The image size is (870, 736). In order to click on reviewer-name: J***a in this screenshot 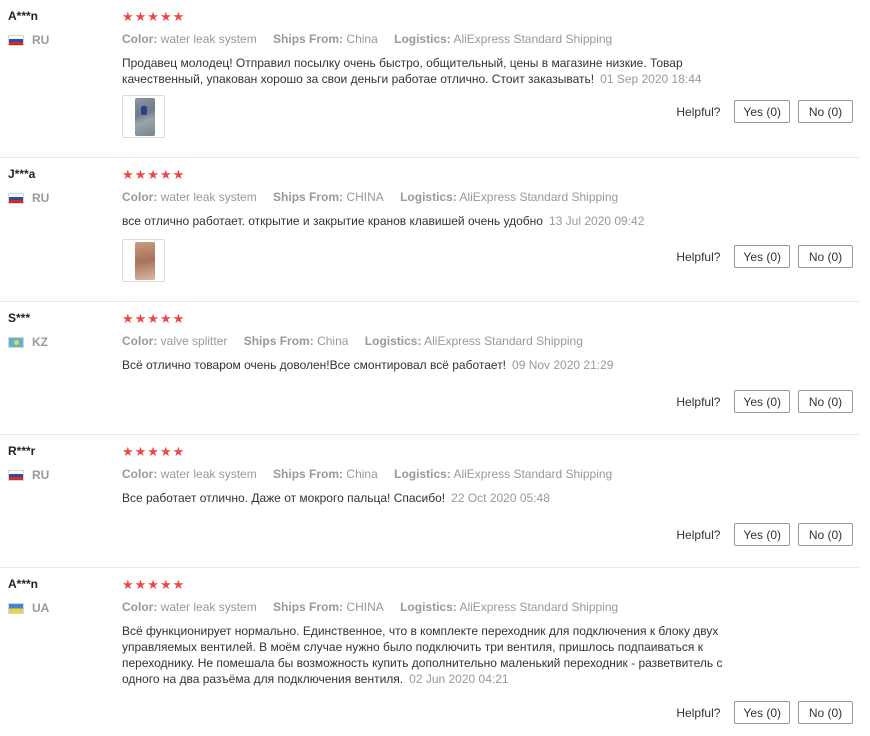, I will do `click(22, 174)`.